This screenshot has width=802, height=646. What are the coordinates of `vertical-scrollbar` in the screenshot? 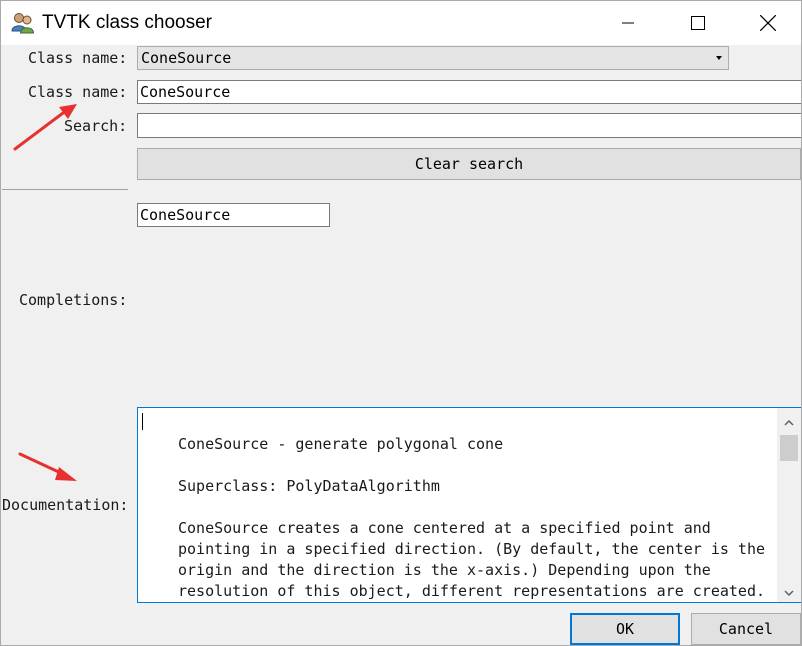 It's located at (789, 505).